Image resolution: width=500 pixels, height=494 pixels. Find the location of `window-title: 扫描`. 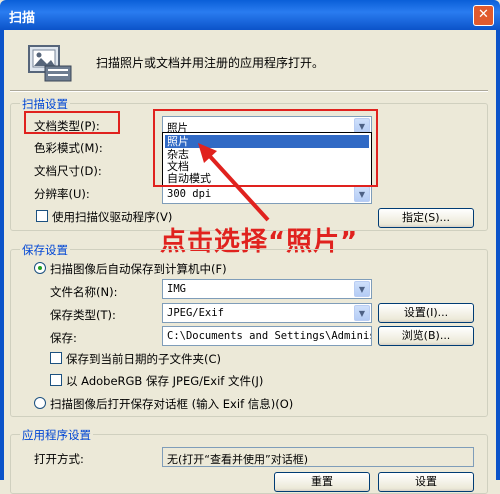

window-title: 扫描 is located at coordinates (22, 18).